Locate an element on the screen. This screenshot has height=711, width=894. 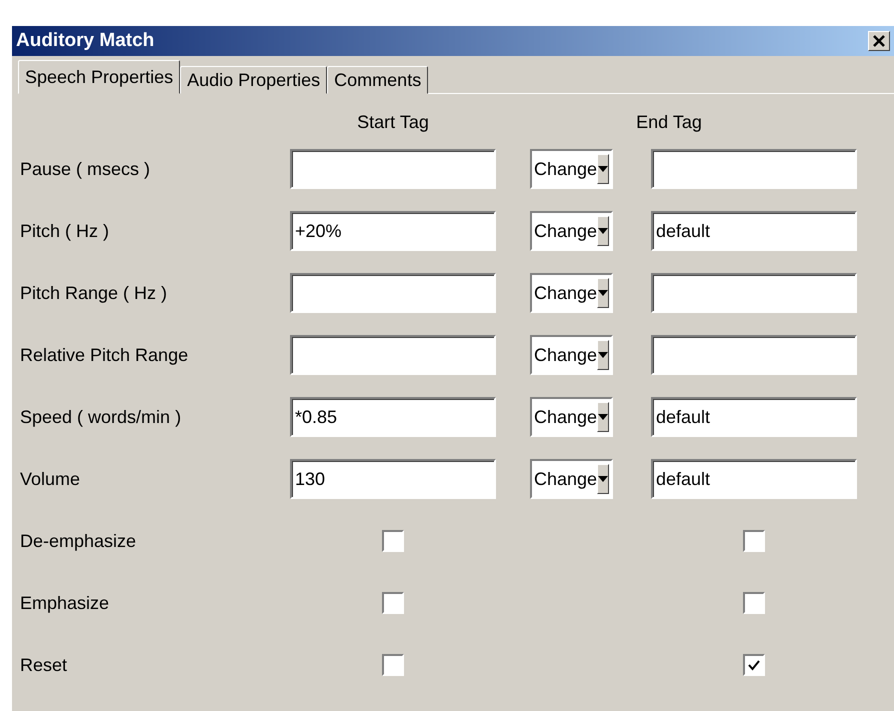
column-header: Start Tag is located at coordinates (393, 122).